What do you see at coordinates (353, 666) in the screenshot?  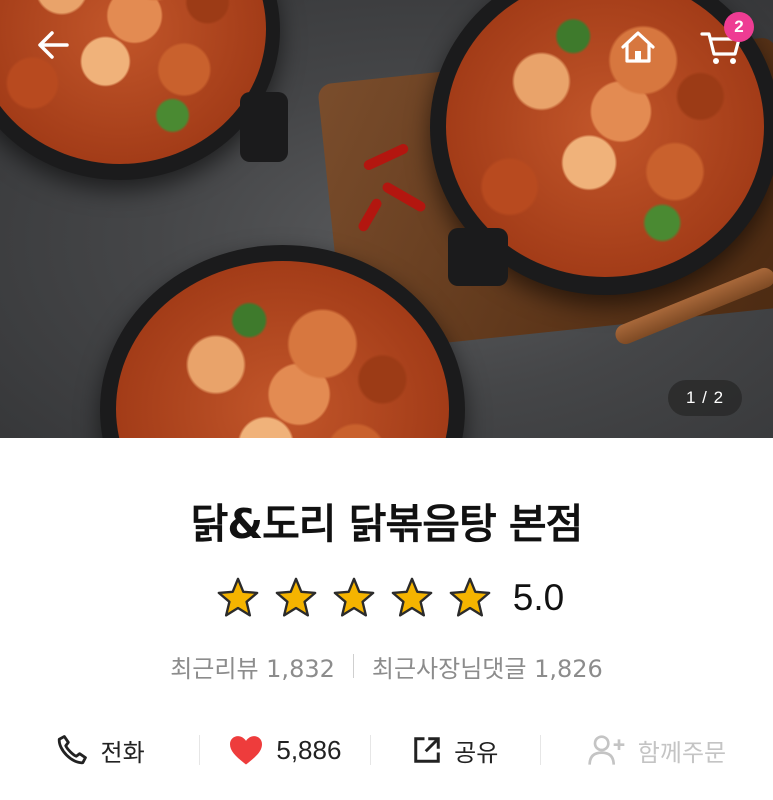 I see `divider` at bounding box center [353, 666].